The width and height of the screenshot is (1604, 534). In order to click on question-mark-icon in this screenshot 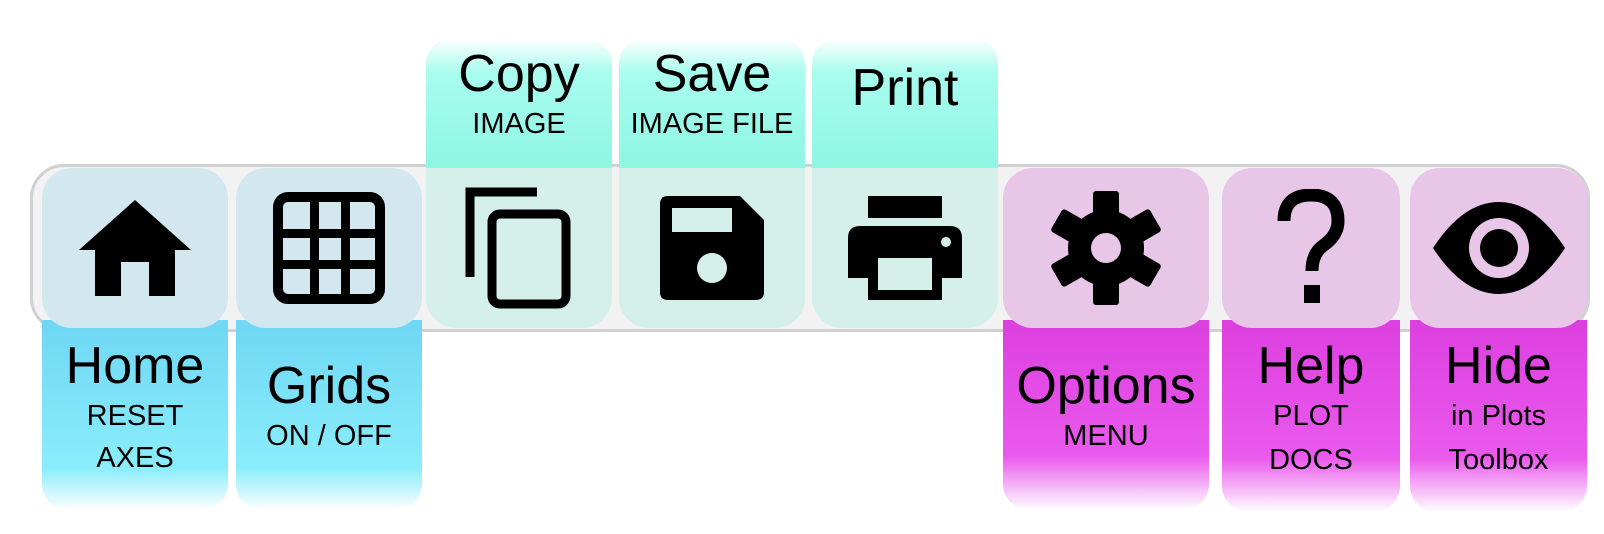, I will do `click(1311, 246)`.